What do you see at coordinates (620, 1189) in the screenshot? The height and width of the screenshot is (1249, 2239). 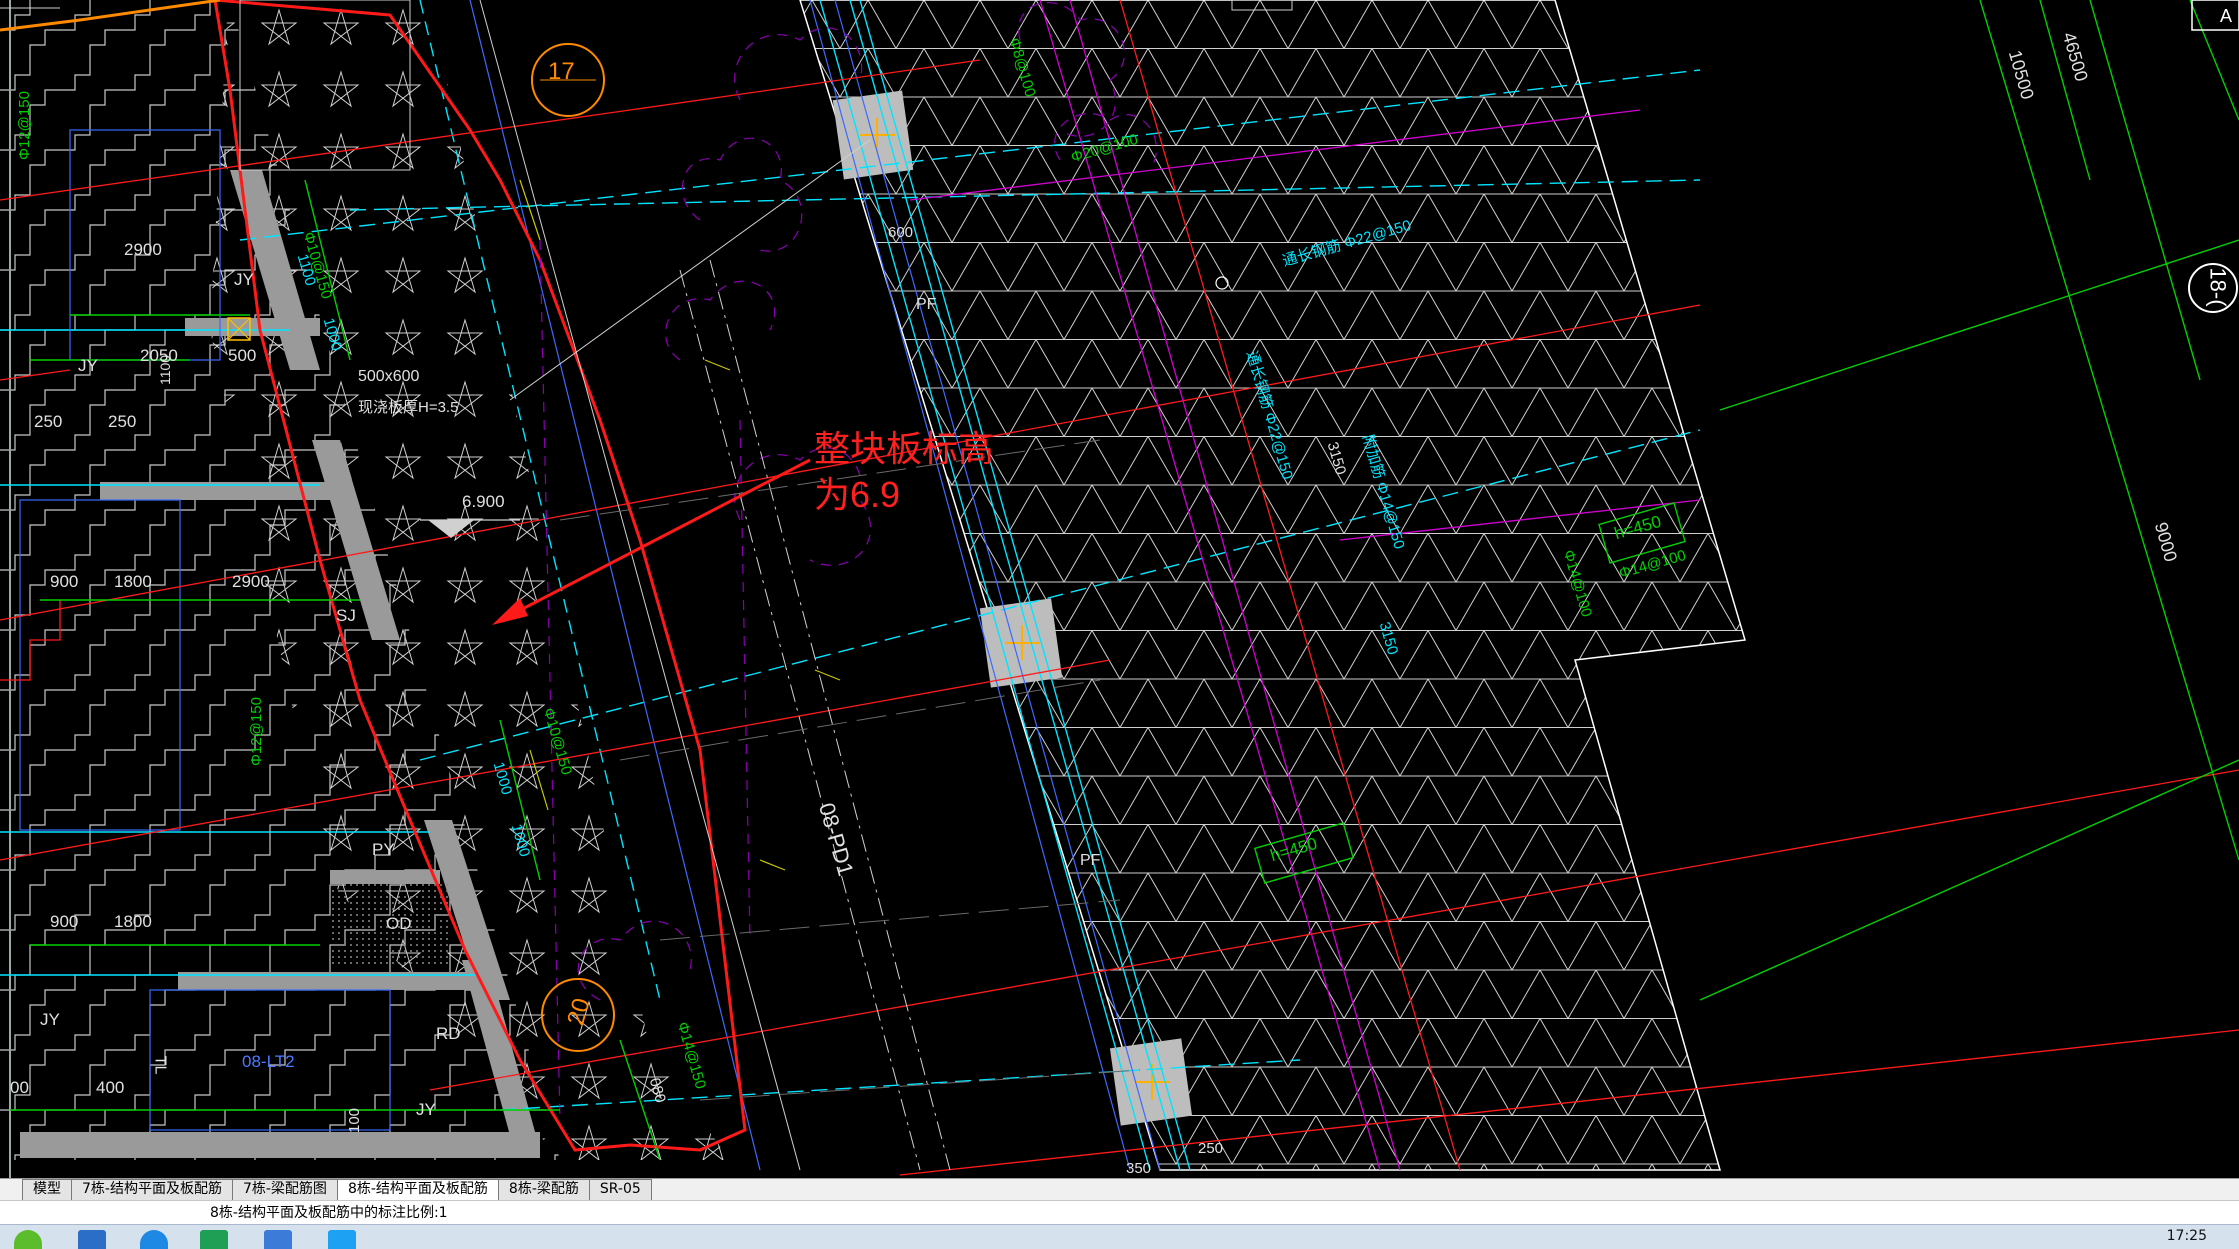 I see `tab-sr-05: SR-05` at bounding box center [620, 1189].